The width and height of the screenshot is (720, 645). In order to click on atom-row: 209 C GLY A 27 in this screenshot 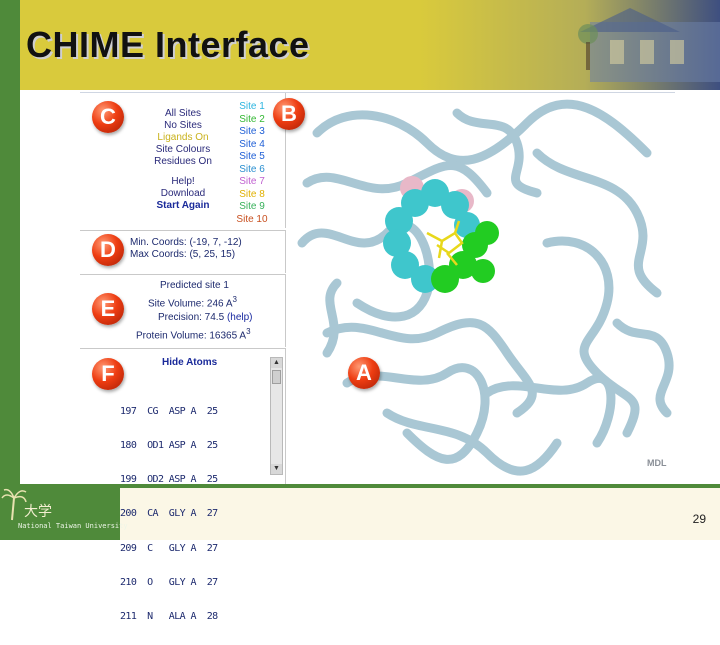, I will do `click(195, 548)`.